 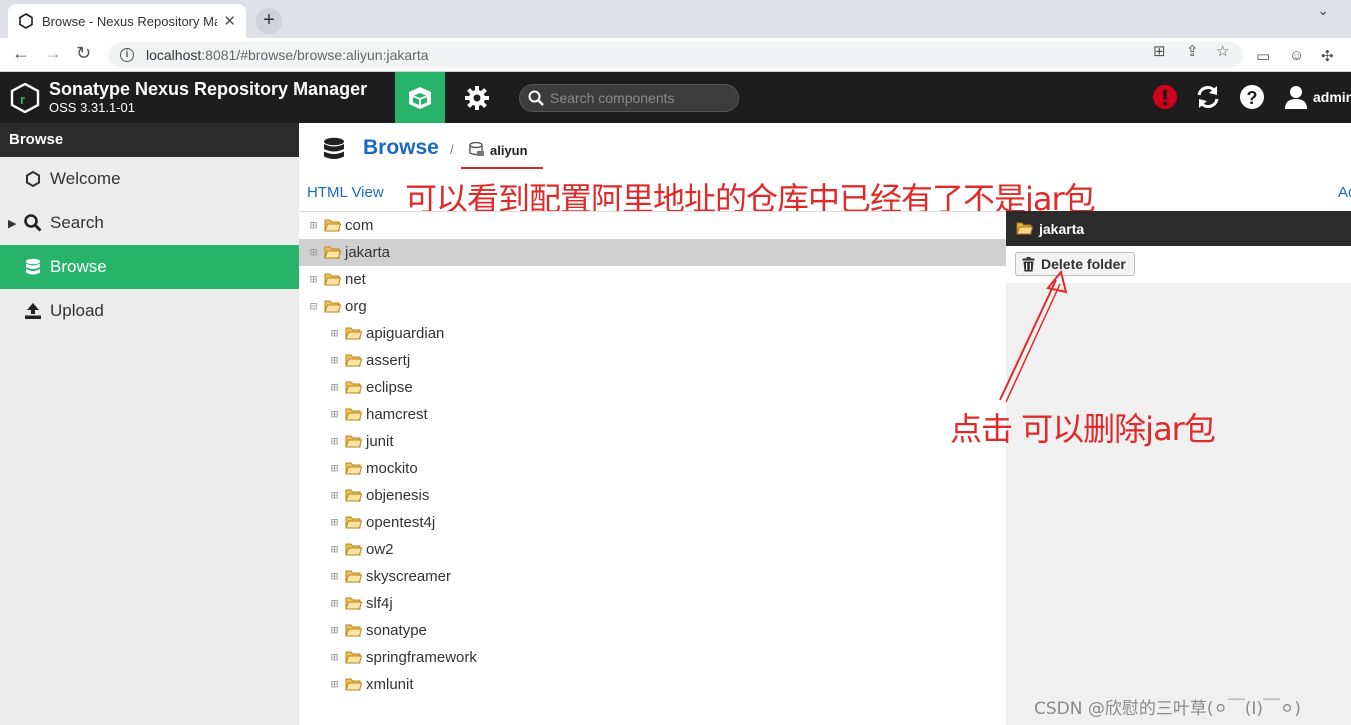 I want to click on share-icon: ⇪, so click(x=1192, y=51).